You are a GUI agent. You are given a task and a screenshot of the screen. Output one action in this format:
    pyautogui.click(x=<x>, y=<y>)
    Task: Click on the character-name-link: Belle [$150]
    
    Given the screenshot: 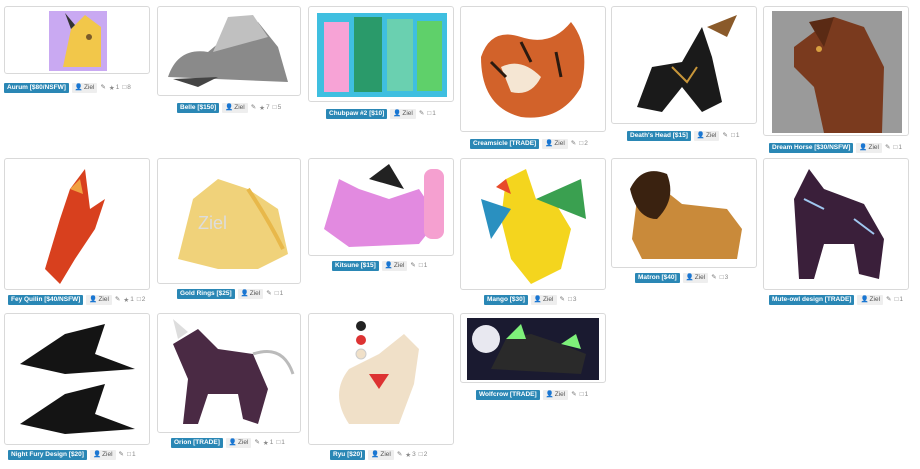 What is the action you would take?
    pyautogui.click(x=198, y=107)
    